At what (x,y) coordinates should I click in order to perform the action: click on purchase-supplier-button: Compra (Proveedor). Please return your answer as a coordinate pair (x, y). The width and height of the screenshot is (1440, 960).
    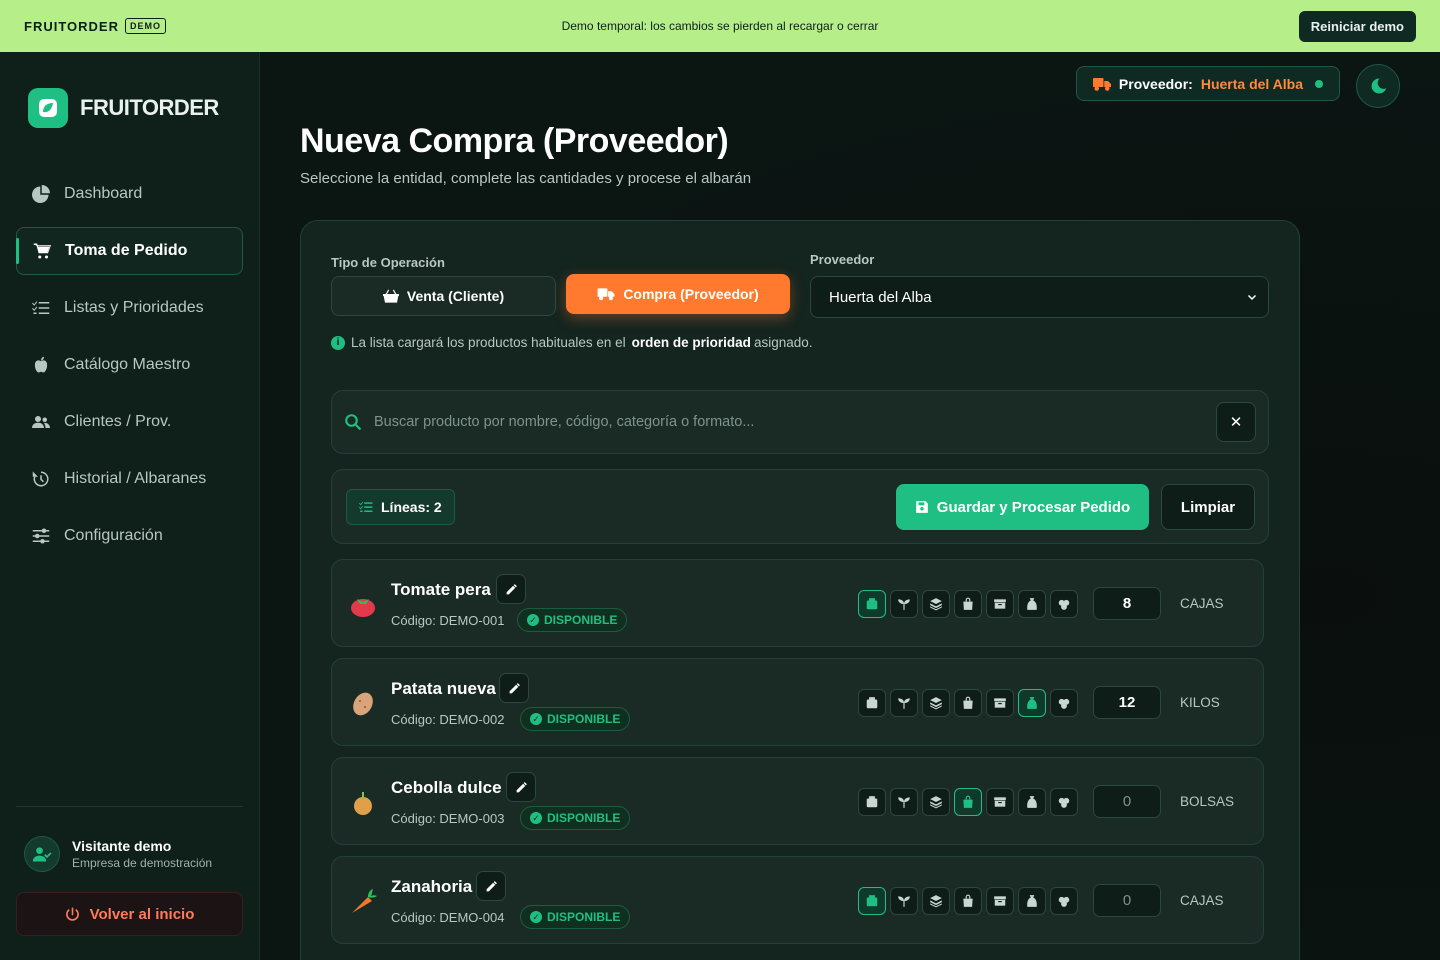
    Looking at the image, I should click on (678, 294).